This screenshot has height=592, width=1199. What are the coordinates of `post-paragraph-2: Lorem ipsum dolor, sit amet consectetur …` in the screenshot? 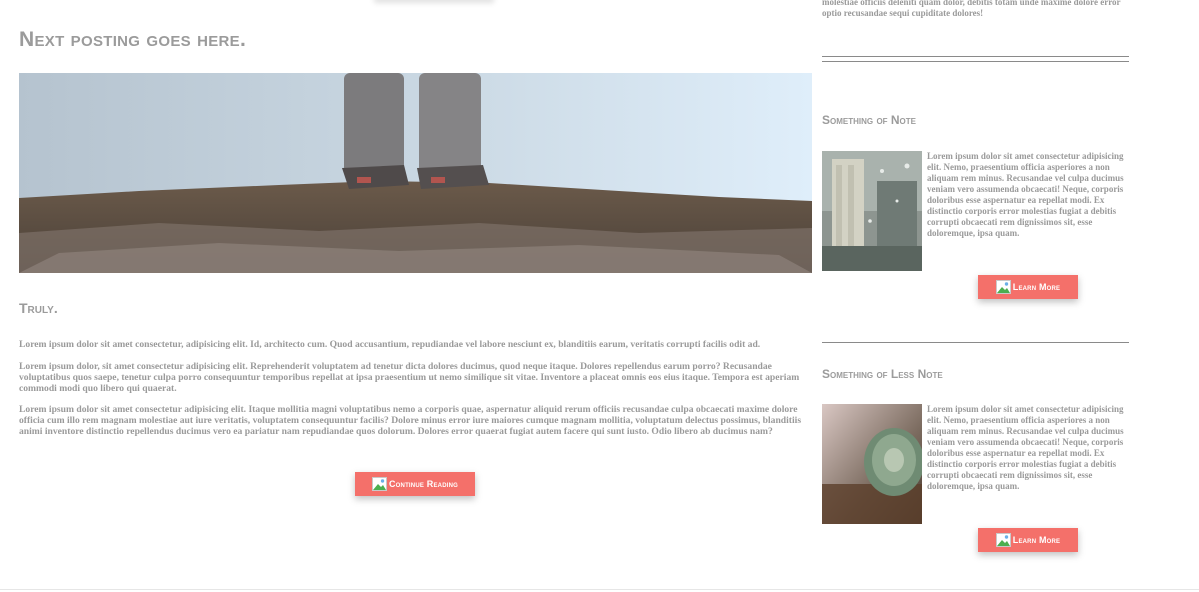 It's located at (409, 377).